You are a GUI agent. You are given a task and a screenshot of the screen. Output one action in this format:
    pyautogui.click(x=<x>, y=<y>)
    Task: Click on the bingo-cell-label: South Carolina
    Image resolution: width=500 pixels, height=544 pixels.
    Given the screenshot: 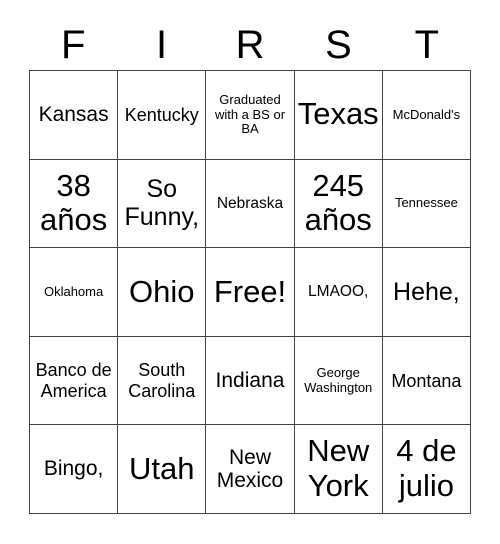 What is the action you would take?
    pyautogui.click(x=162, y=380)
    